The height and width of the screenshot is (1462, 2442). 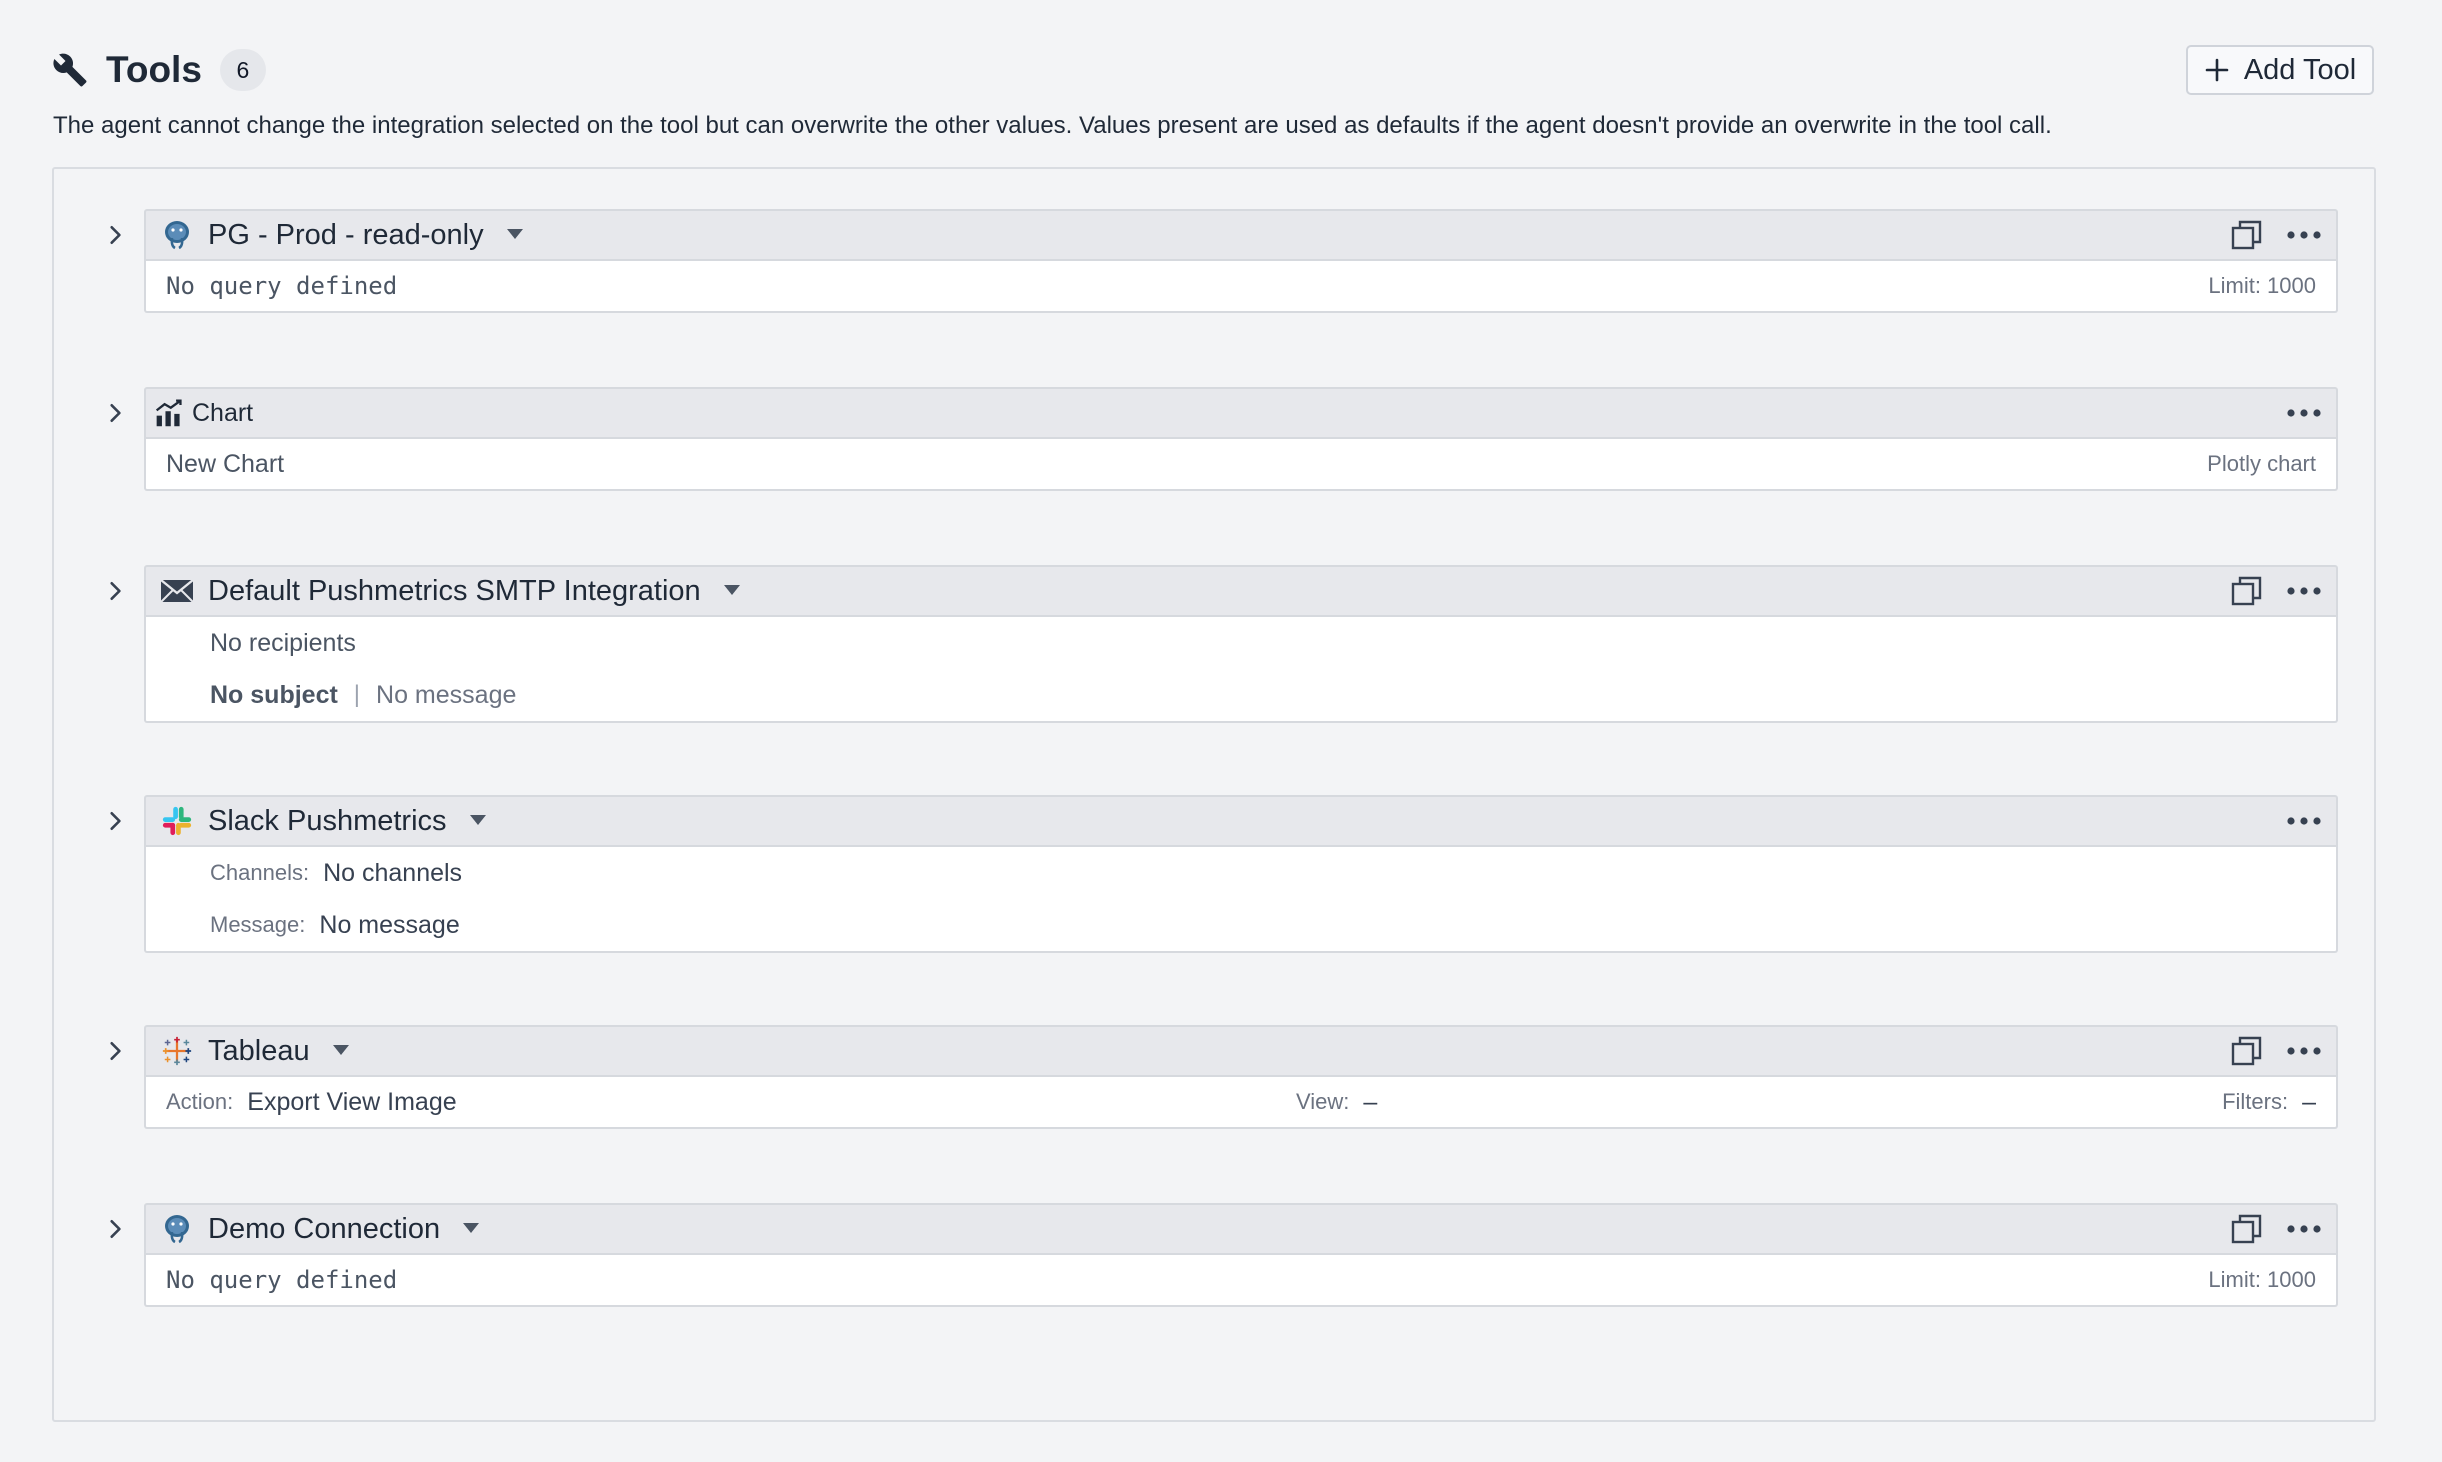 I want to click on channels-value: No channels, so click(x=393, y=872).